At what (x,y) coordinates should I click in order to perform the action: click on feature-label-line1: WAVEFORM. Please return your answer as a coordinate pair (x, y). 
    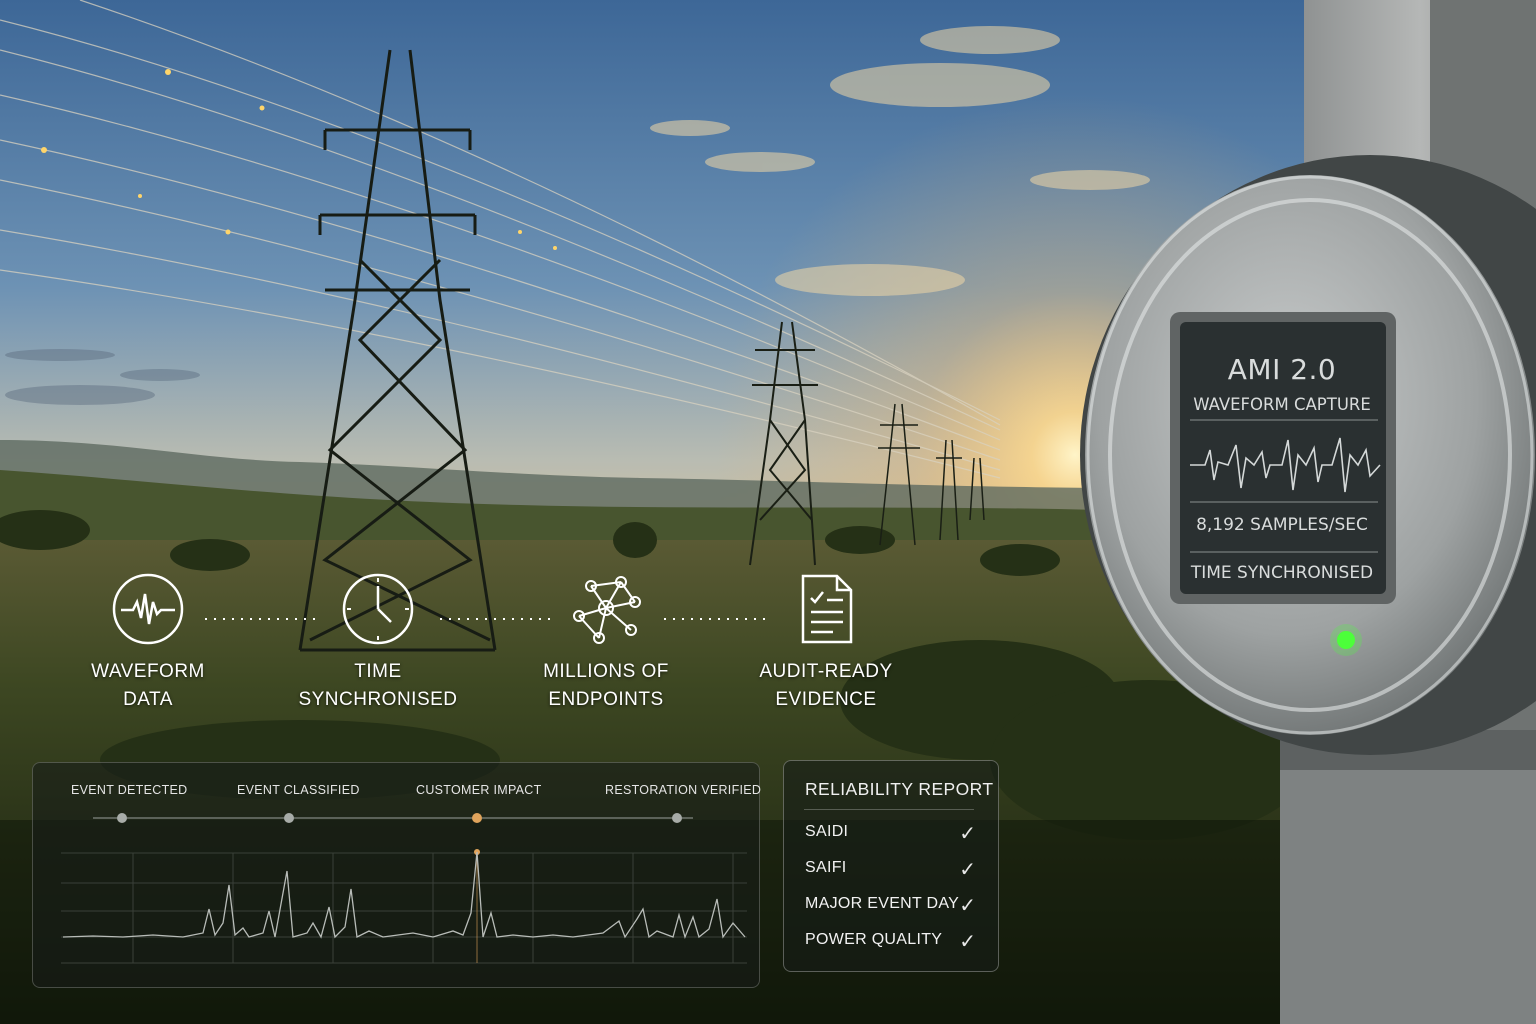
    Looking at the image, I should click on (148, 671).